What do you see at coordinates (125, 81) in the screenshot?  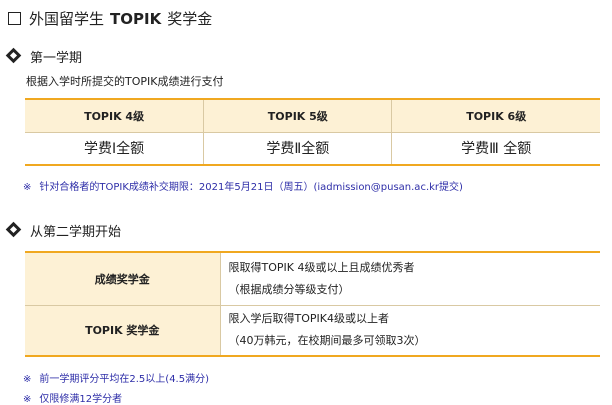 I see `section1-desc: 根据入学时所提交的TOPIK成绩进行支付` at bounding box center [125, 81].